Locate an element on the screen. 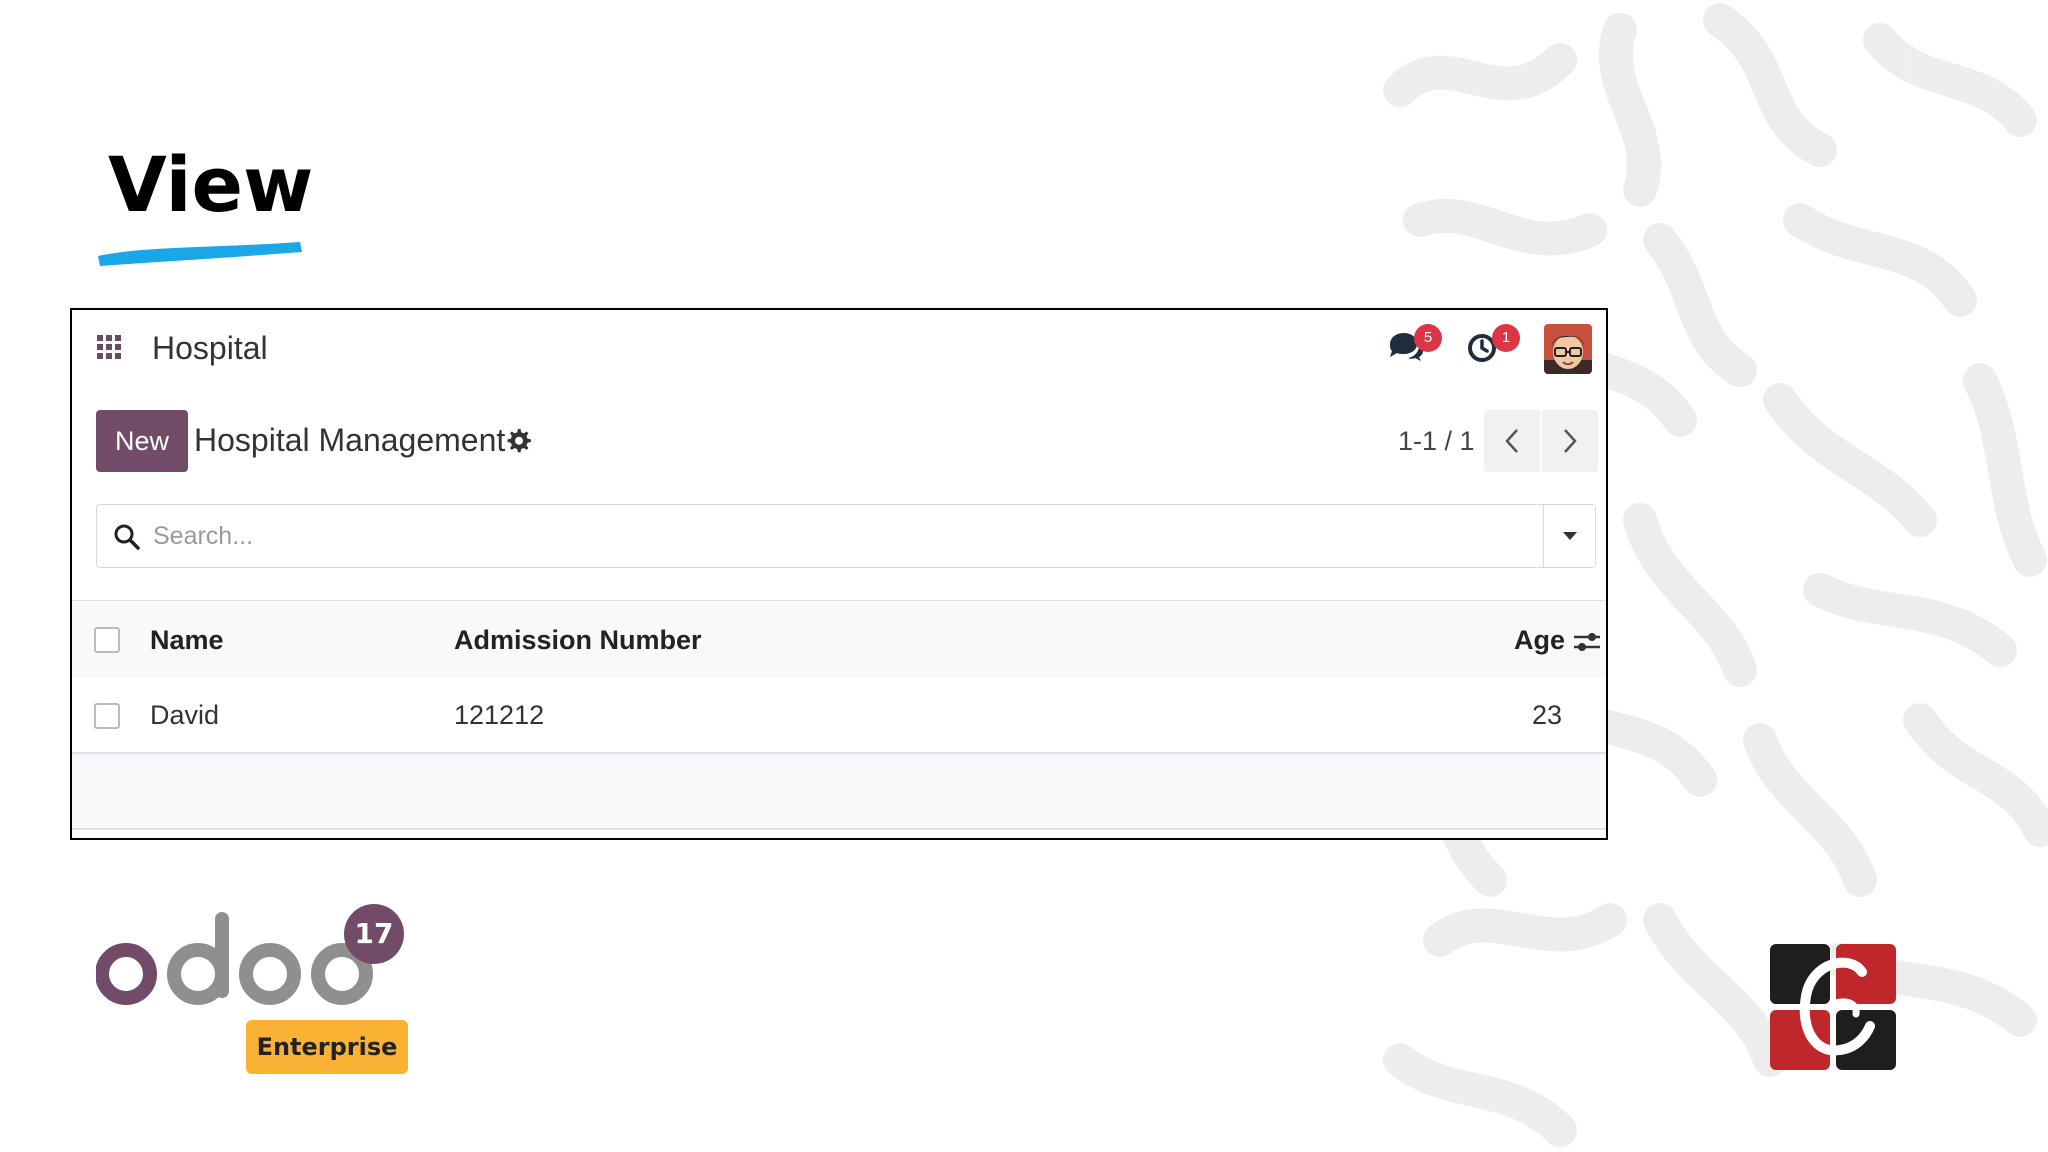 The image size is (2048, 1152). enterprise-badge: Enterprise is located at coordinates (327, 1047).